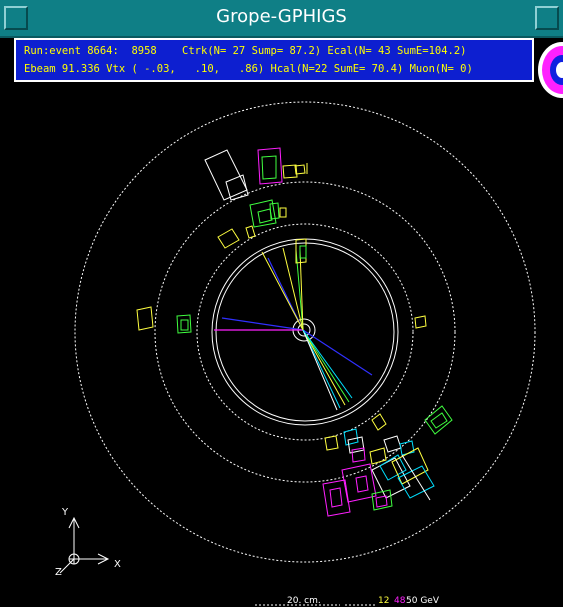  Describe the element at coordinates (67, 566) in the screenshot. I see `z-axis-line` at that location.